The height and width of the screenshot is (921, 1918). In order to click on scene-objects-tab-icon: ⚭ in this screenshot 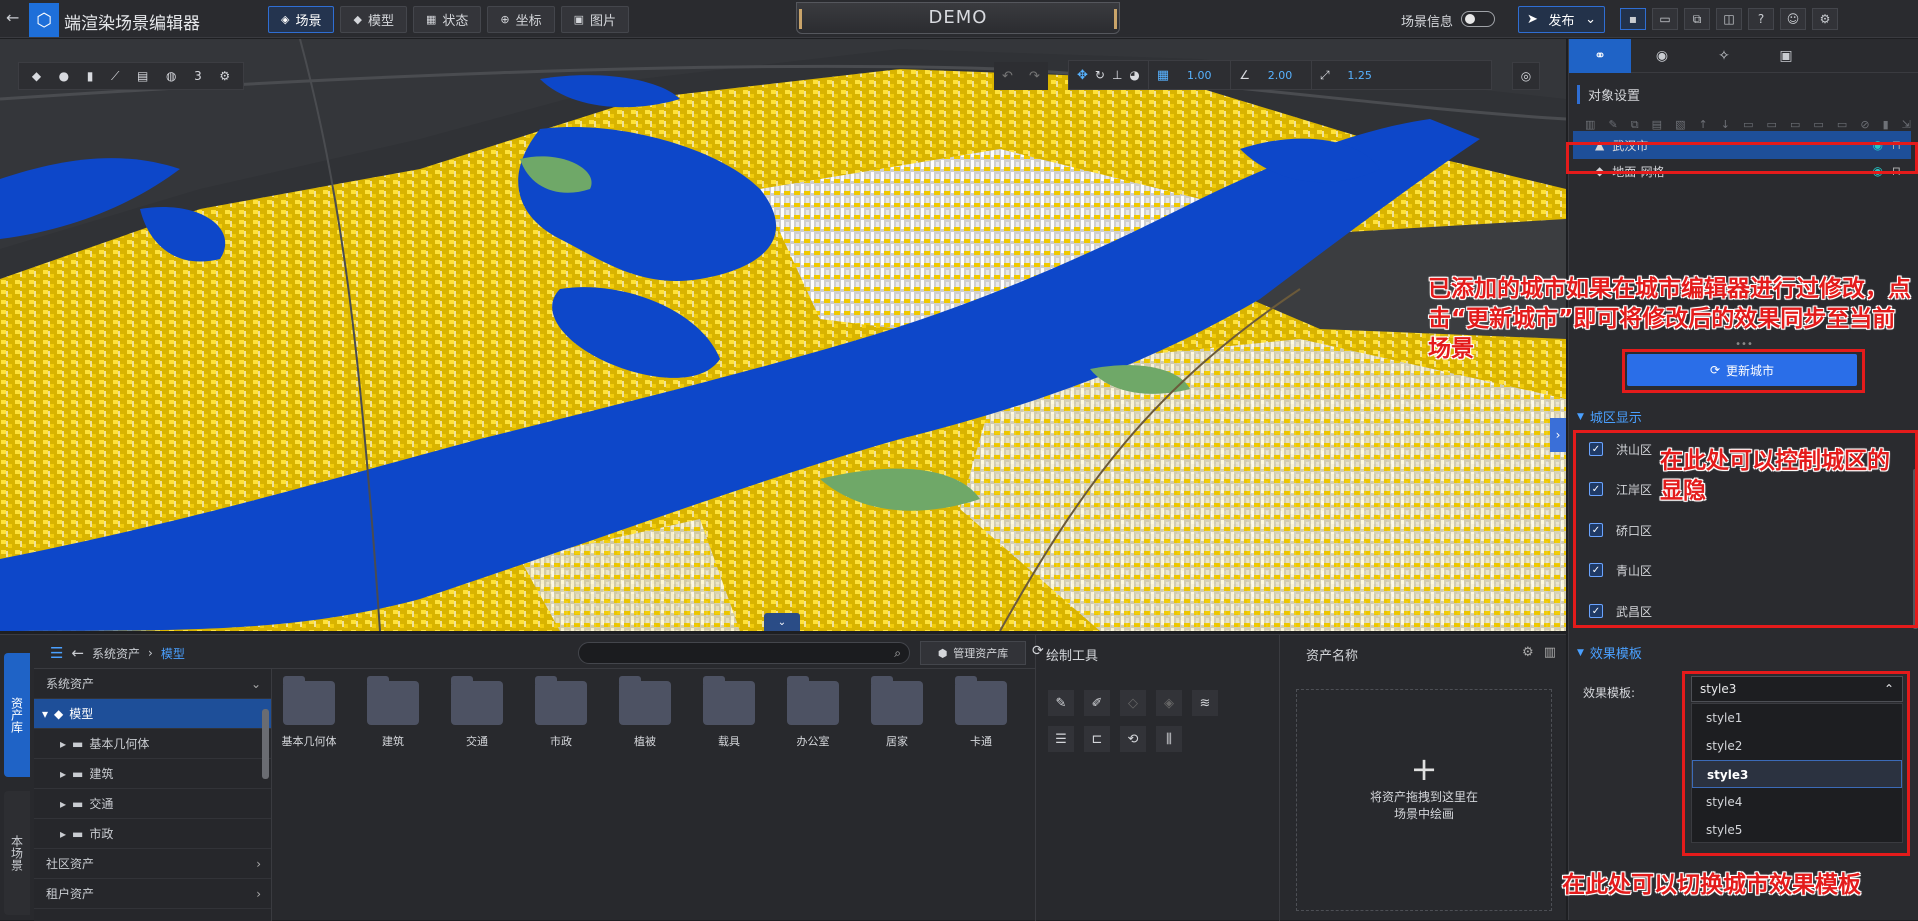, I will do `click(1600, 56)`.